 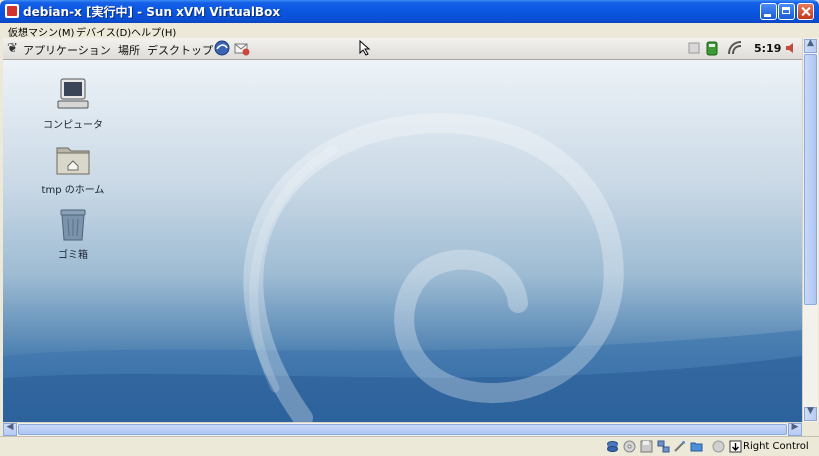 What do you see at coordinates (73, 161) in the screenshot?
I see `home-folder-icon` at bounding box center [73, 161].